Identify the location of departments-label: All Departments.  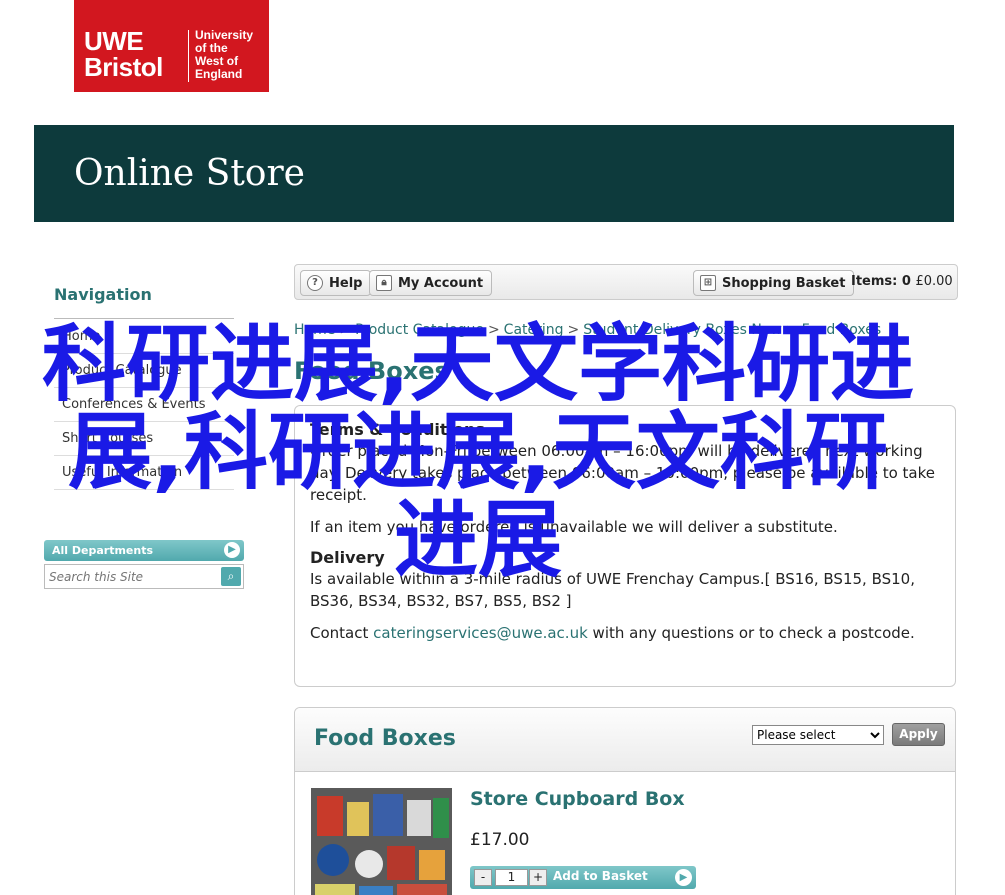
(103, 550).